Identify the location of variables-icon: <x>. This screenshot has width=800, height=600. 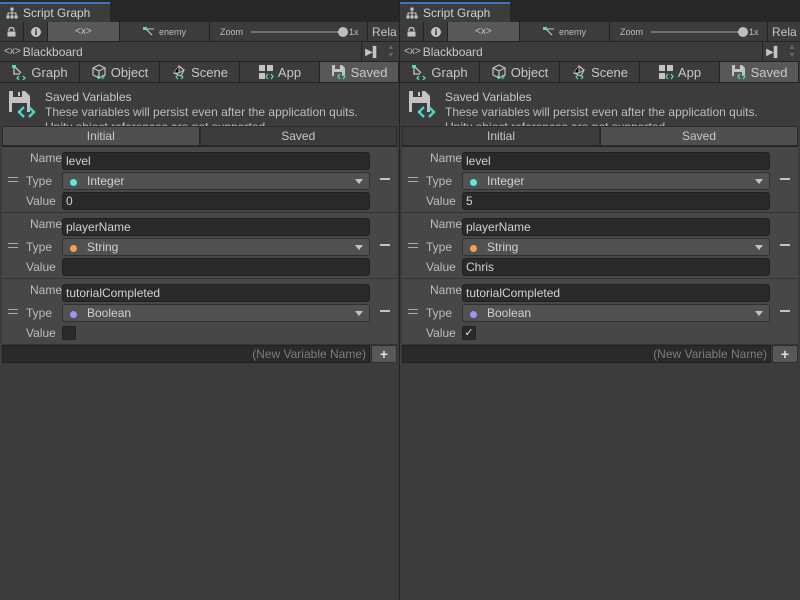
(83, 31).